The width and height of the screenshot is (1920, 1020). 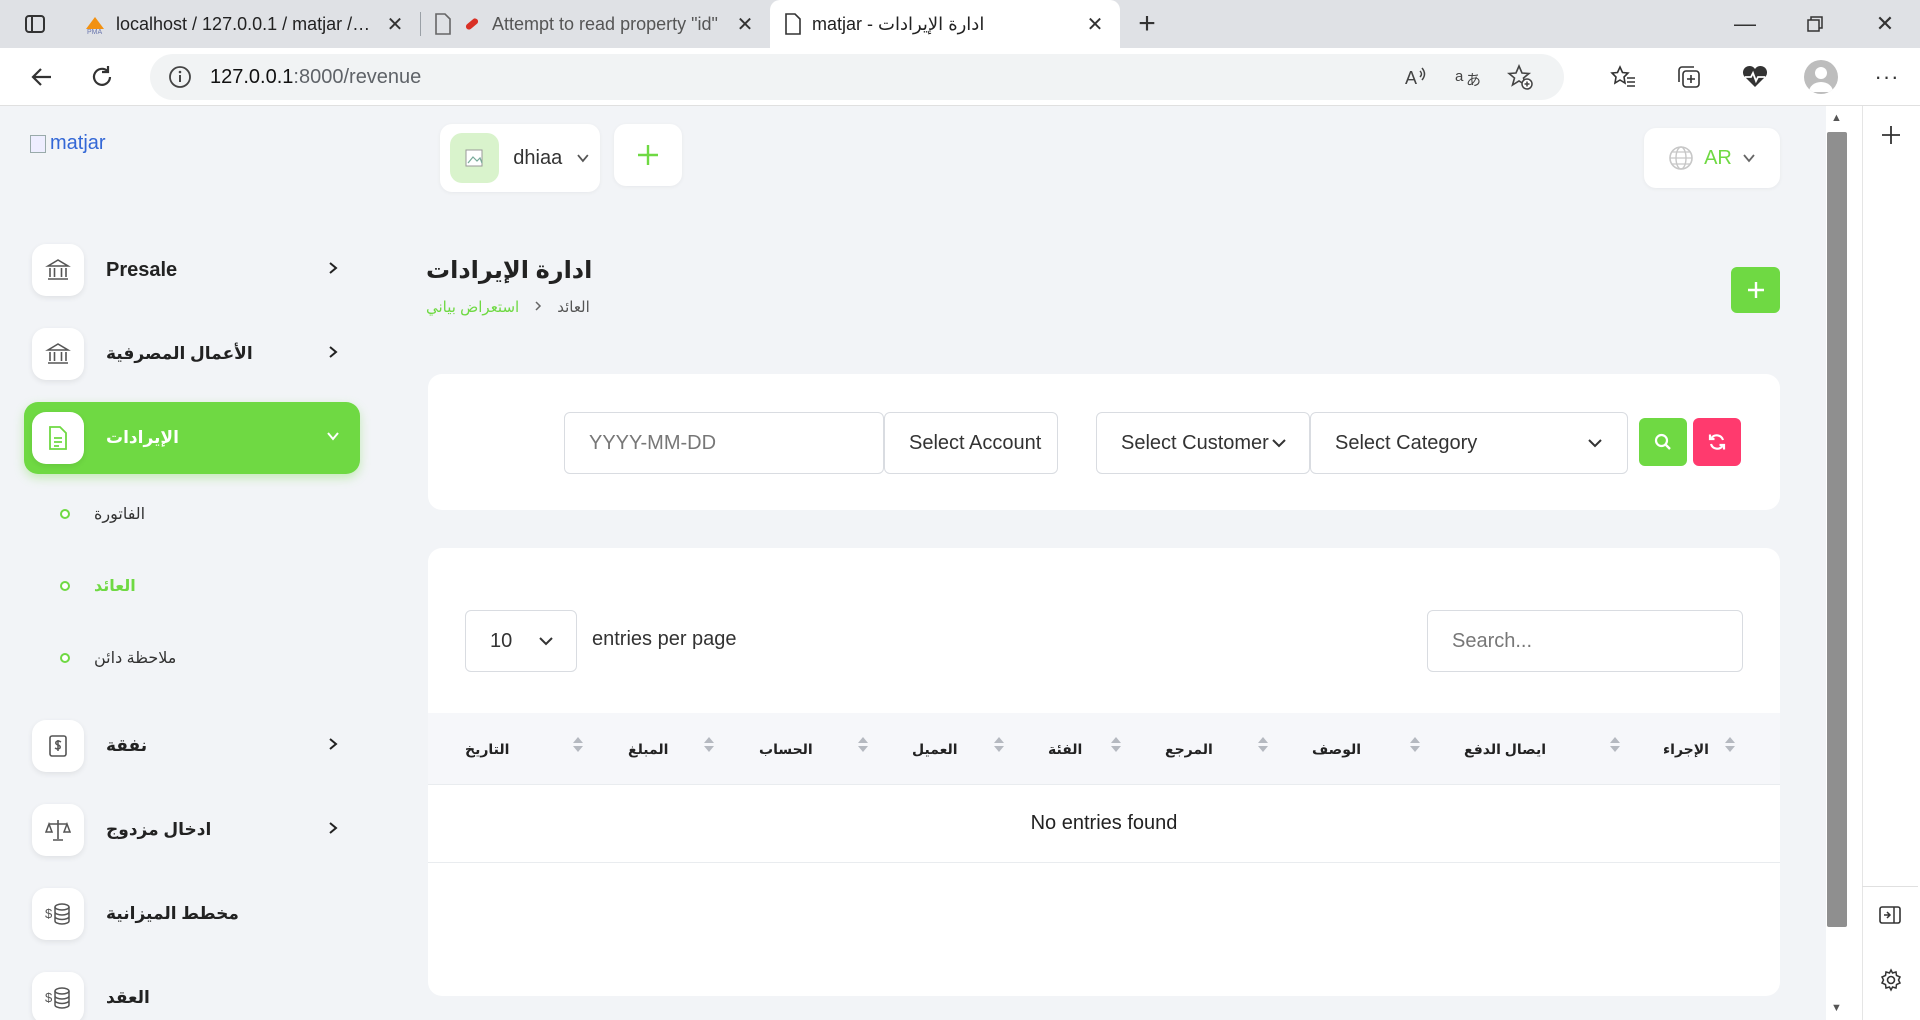 I want to click on bug-icon, so click(x=472, y=24).